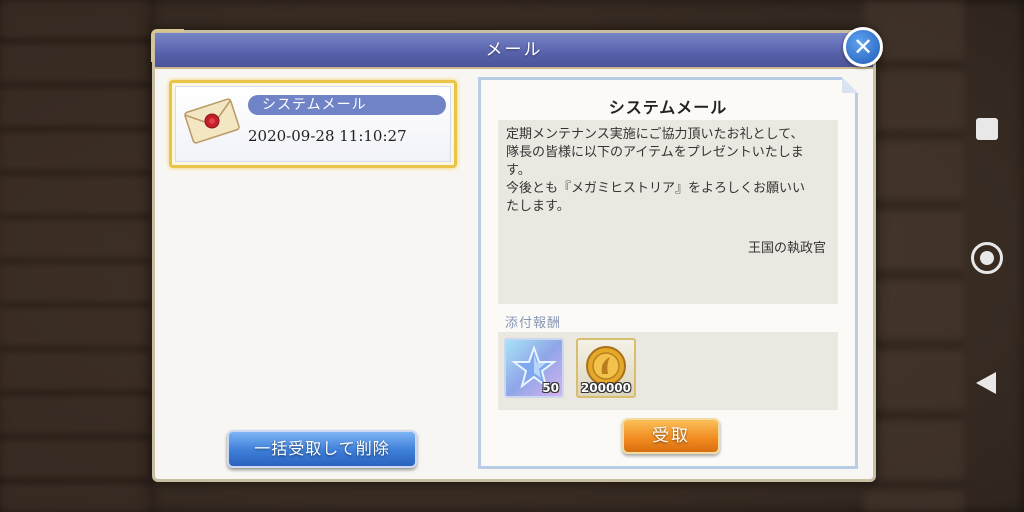  Describe the element at coordinates (655, 152) in the screenshot. I see `message-line: 隊長の皆様に以下のアイテムをプレゼントいたしま` at that location.